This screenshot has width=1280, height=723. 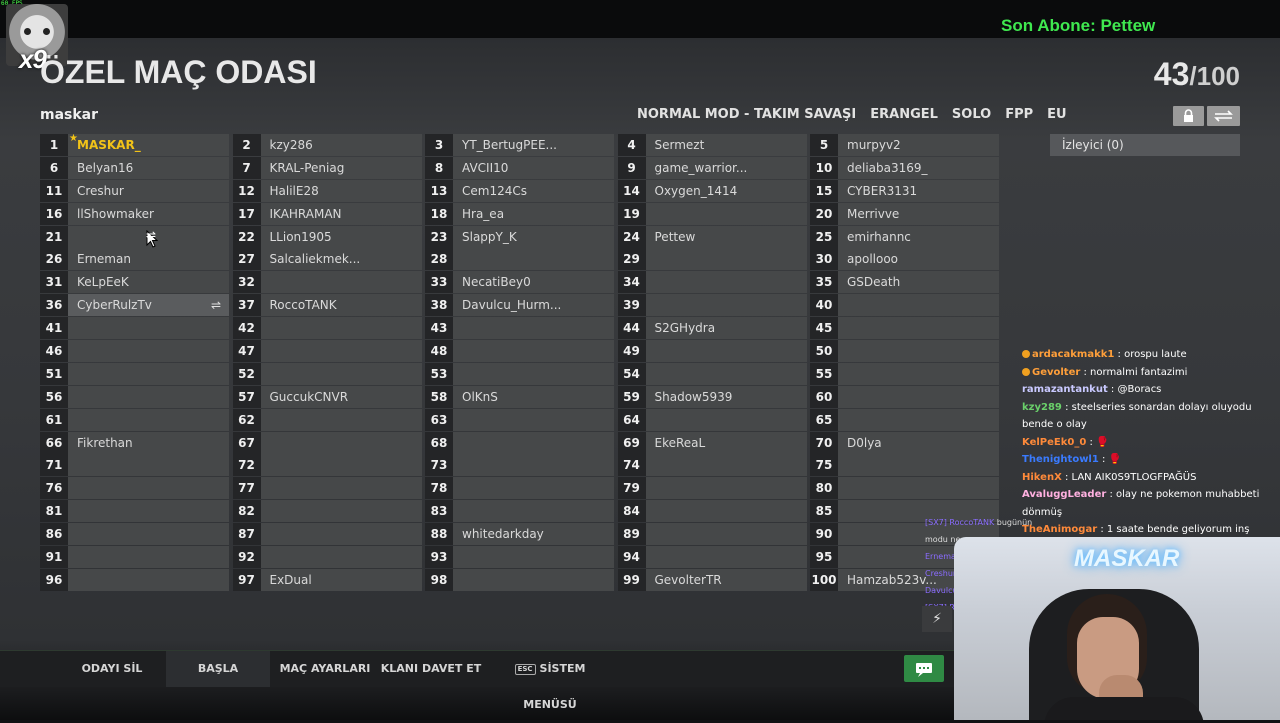 I want to click on player-slot: 33 NecatiBey0, so click(x=519, y=282).